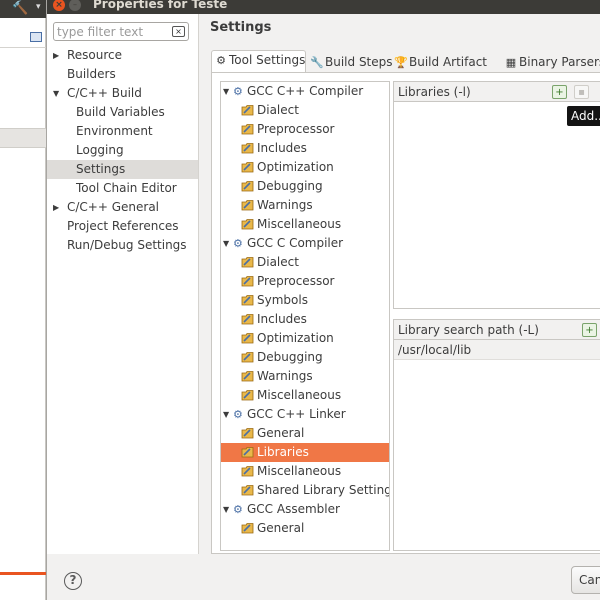  I want to click on filter-box: ×, so click(121, 31).